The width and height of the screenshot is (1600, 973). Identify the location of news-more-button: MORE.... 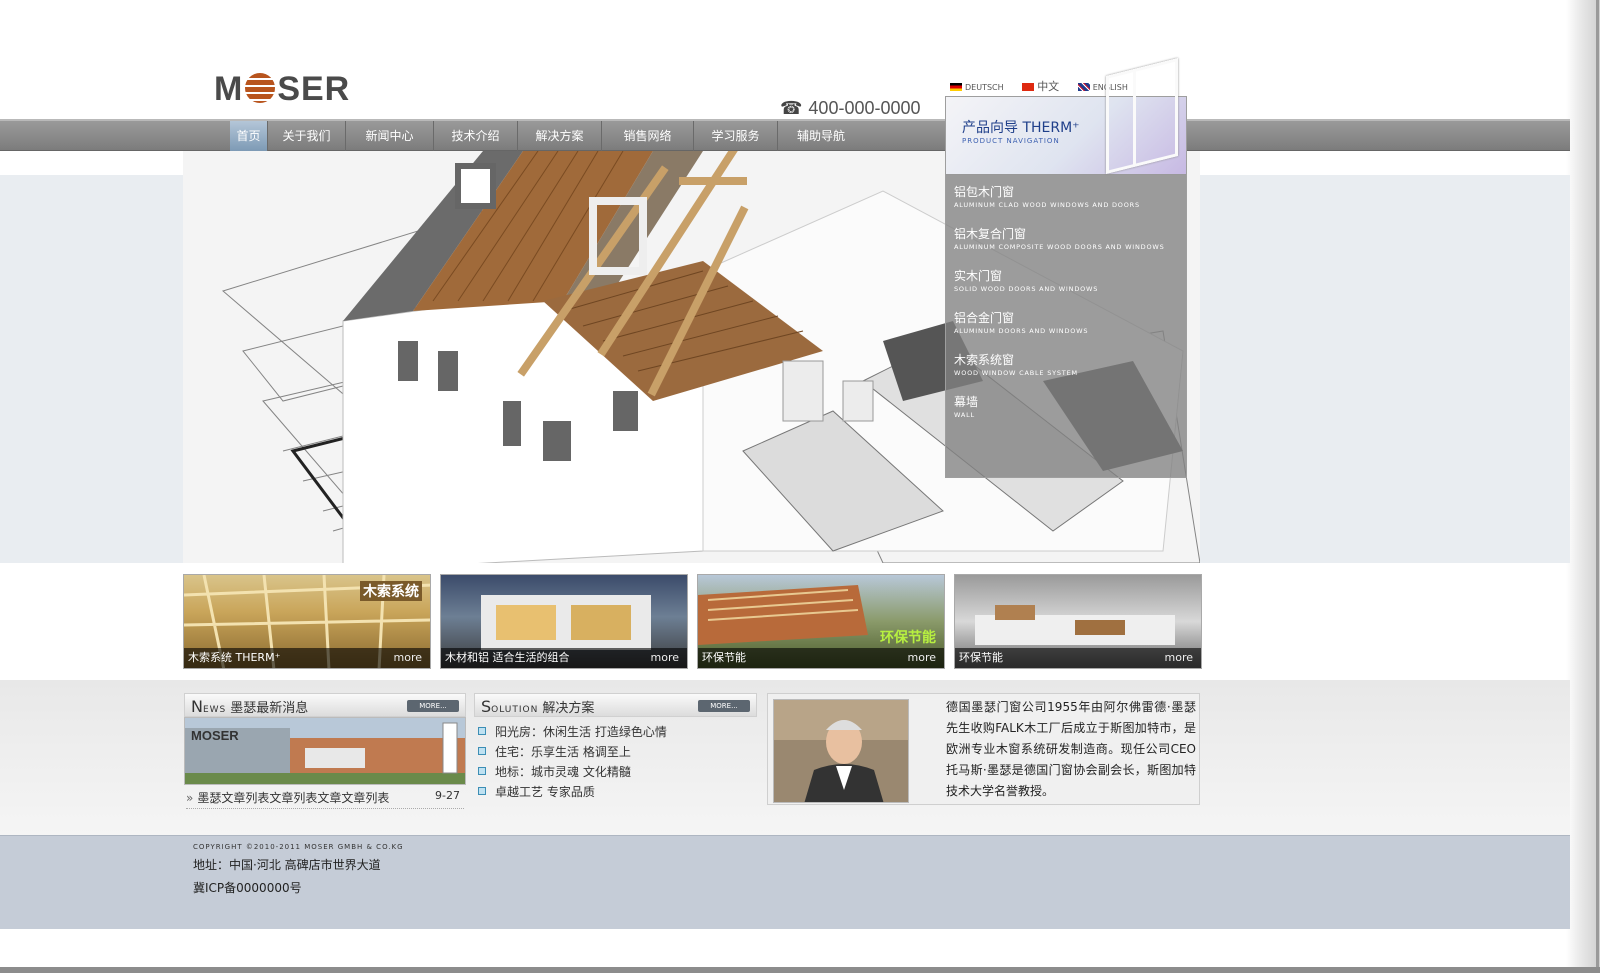
(433, 706).